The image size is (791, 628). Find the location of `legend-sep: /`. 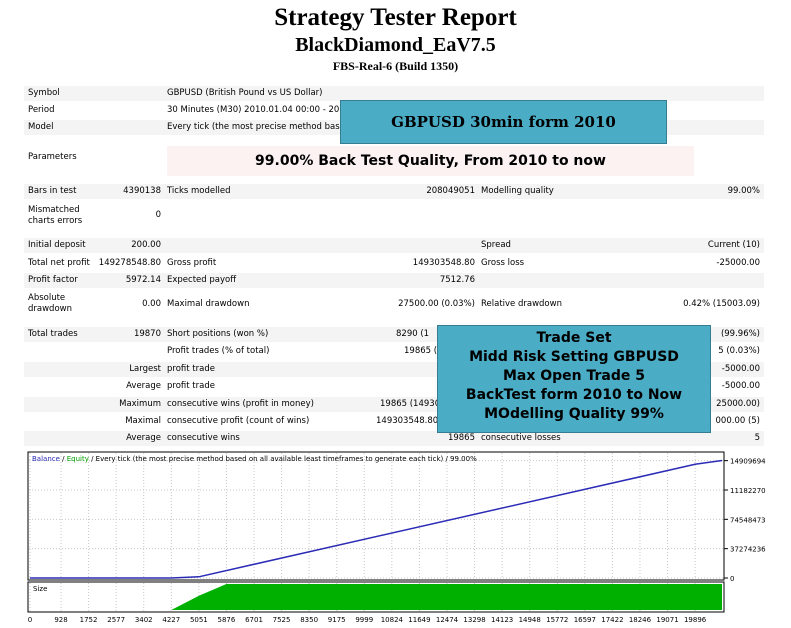

legend-sep: / is located at coordinates (63, 459).